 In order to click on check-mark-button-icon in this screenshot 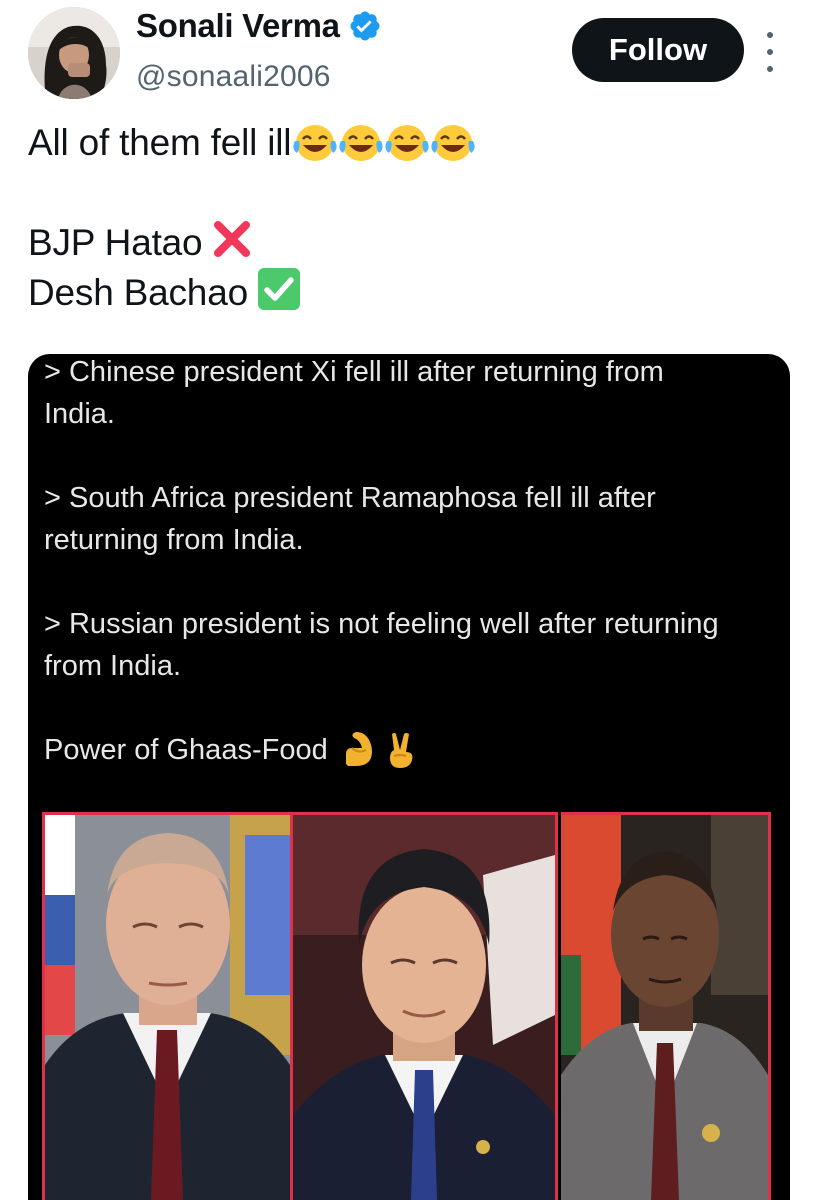, I will do `click(279, 293)`.